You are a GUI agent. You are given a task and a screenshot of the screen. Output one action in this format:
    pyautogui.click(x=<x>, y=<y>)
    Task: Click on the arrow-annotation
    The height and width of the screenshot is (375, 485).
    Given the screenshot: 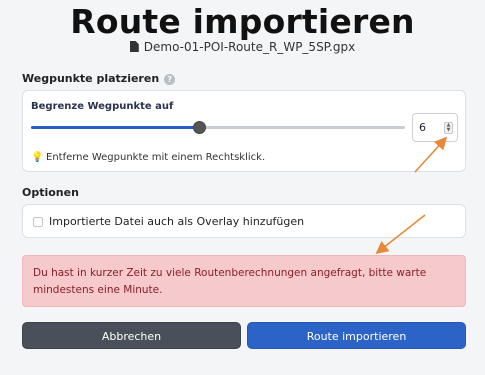 What is the action you would take?
    pyautogui.click(x=411, y=195)
    